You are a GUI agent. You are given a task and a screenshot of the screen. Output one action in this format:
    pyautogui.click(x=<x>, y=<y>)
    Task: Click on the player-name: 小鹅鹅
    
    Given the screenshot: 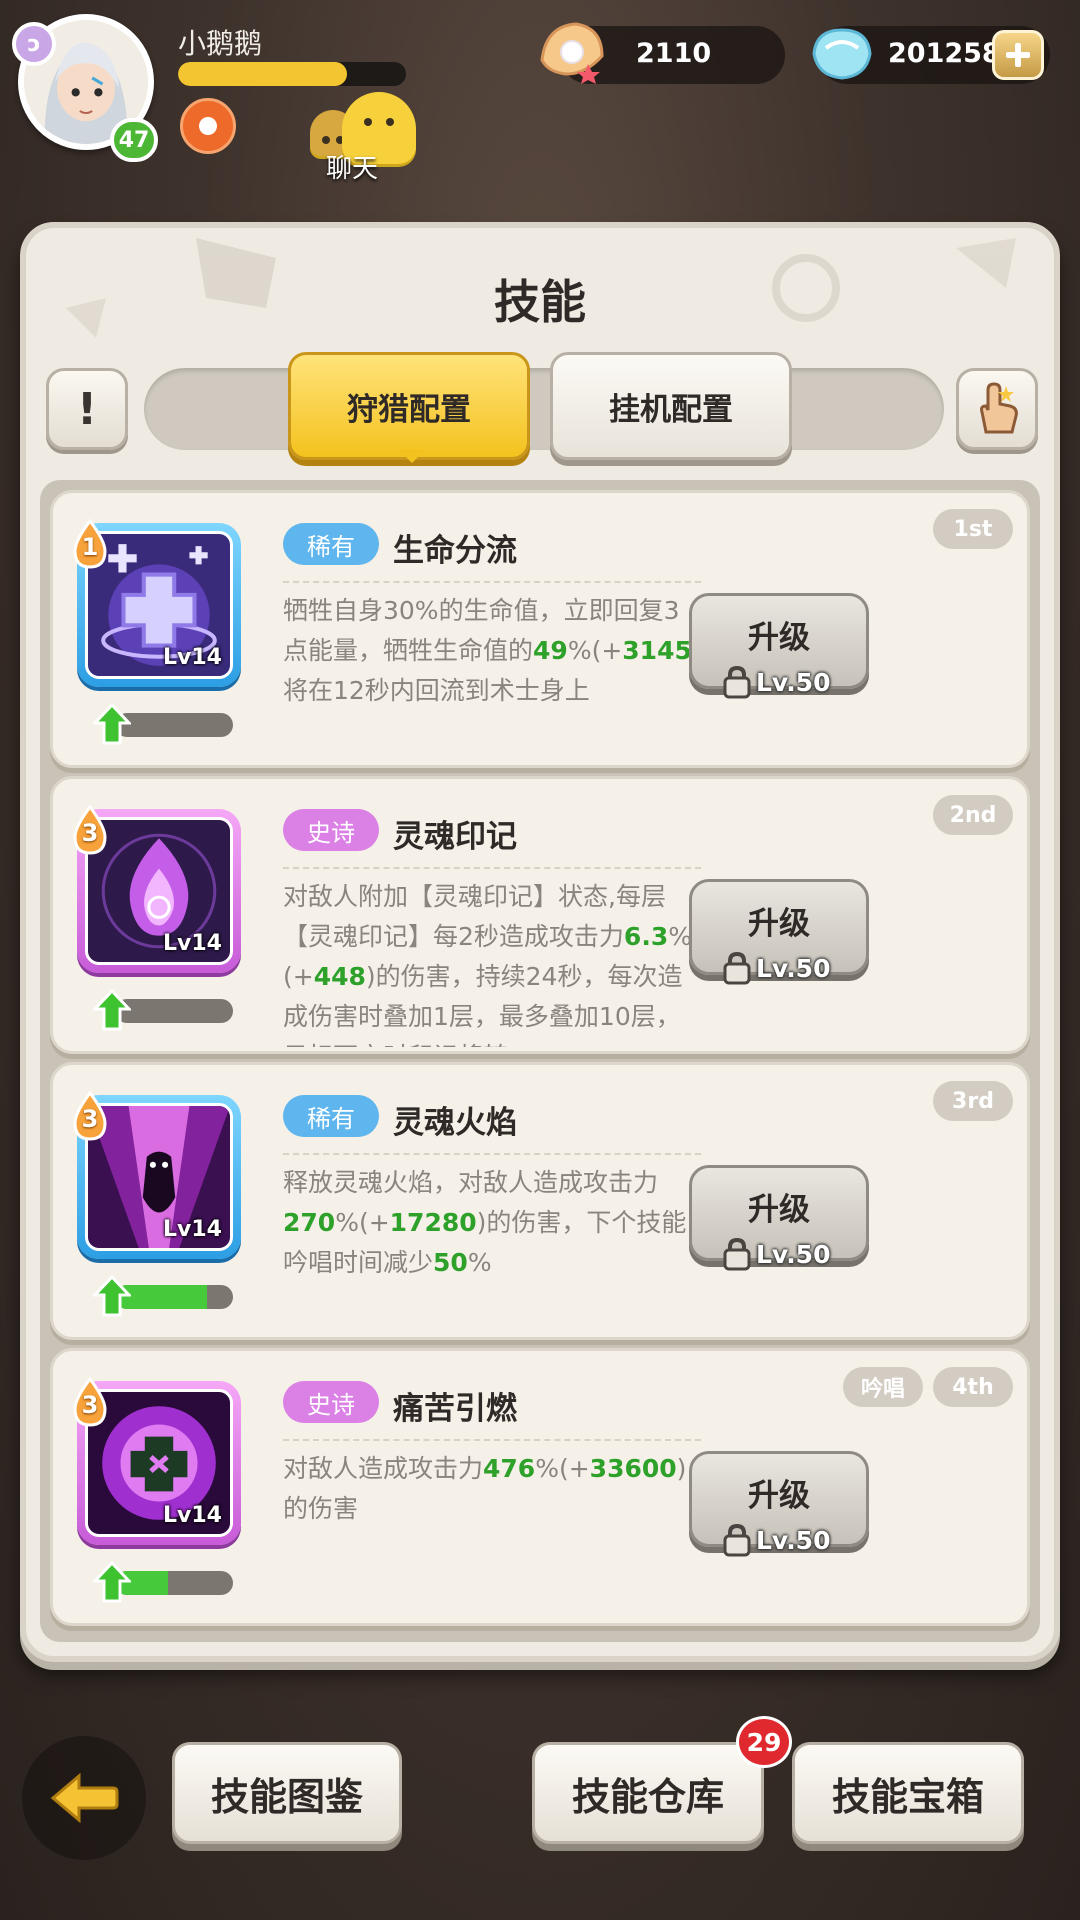 What is the action you would take?
    pyautogui.click(x=220, y=43)
    